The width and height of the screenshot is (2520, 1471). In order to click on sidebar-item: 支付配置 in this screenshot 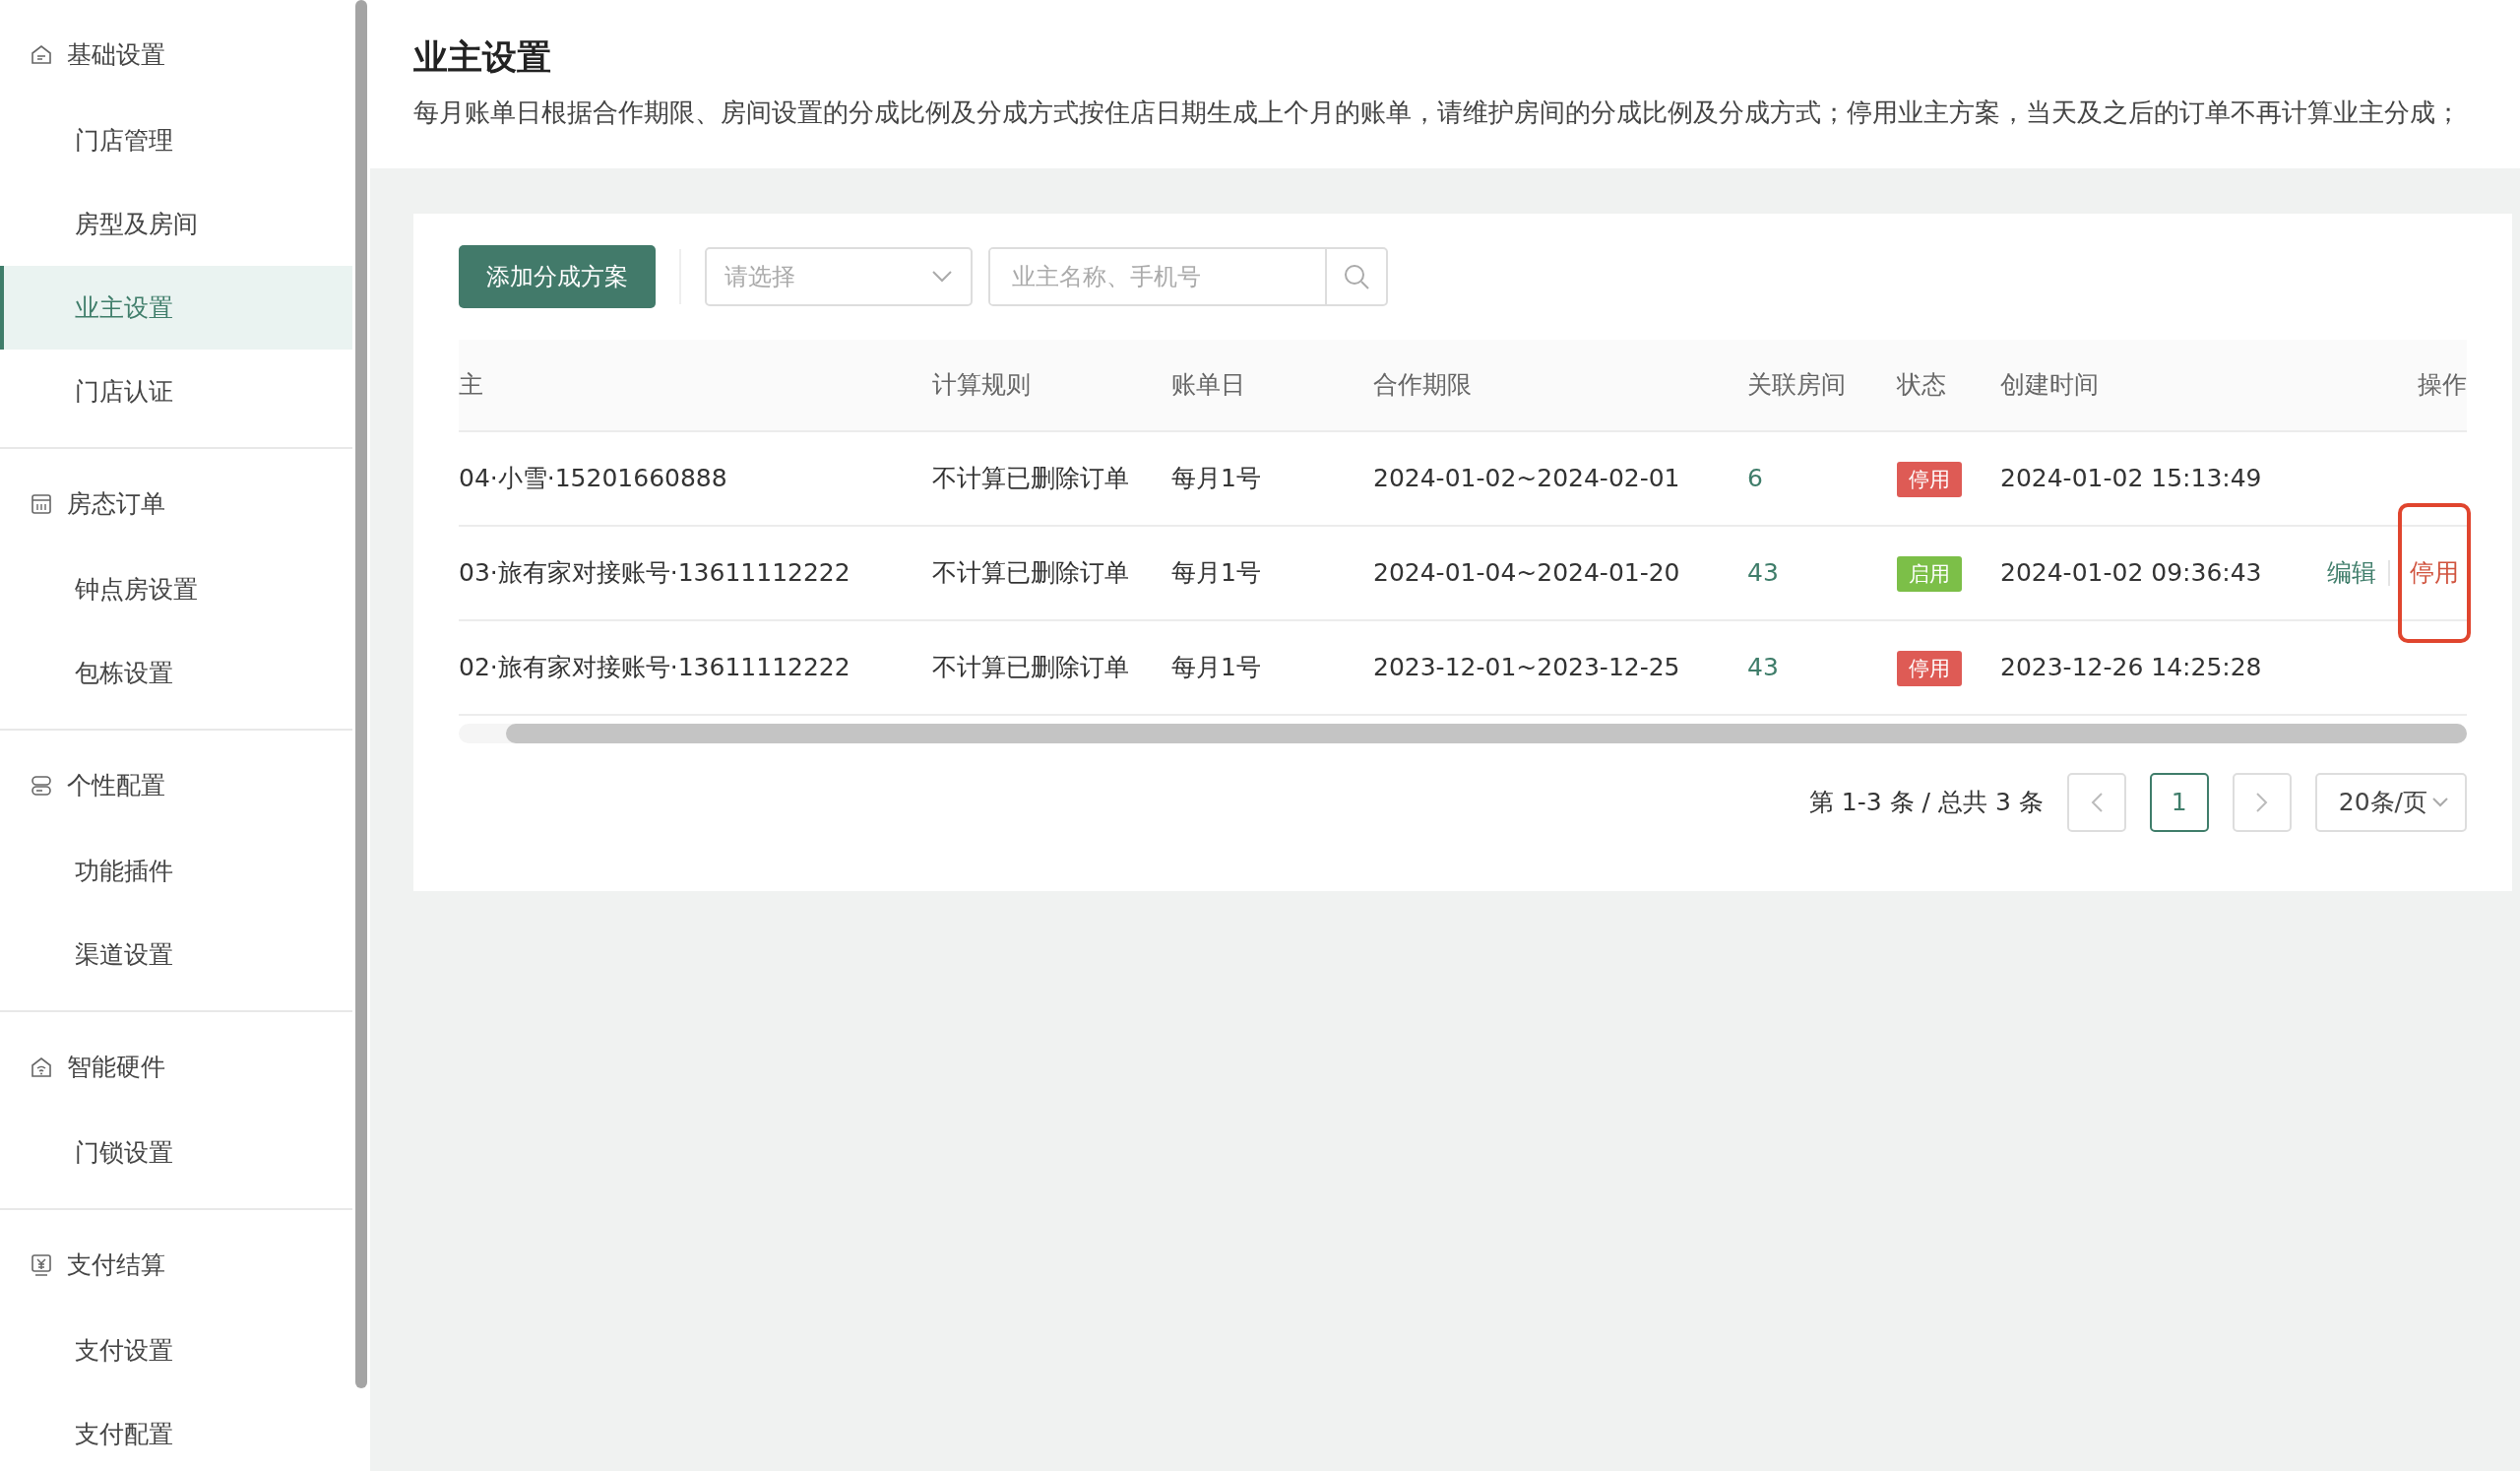, I will do `click(176, 1431)`.